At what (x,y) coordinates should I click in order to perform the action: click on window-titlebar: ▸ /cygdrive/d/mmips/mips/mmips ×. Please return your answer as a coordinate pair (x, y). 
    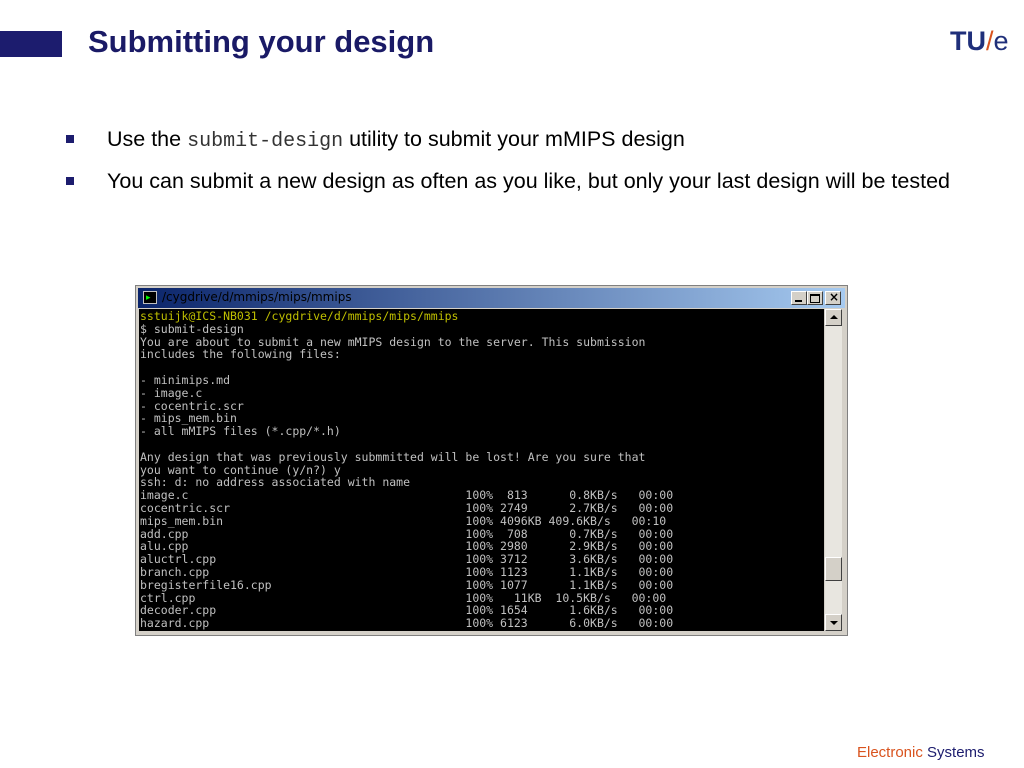
    Looking at the image, I should click on (491, 298).